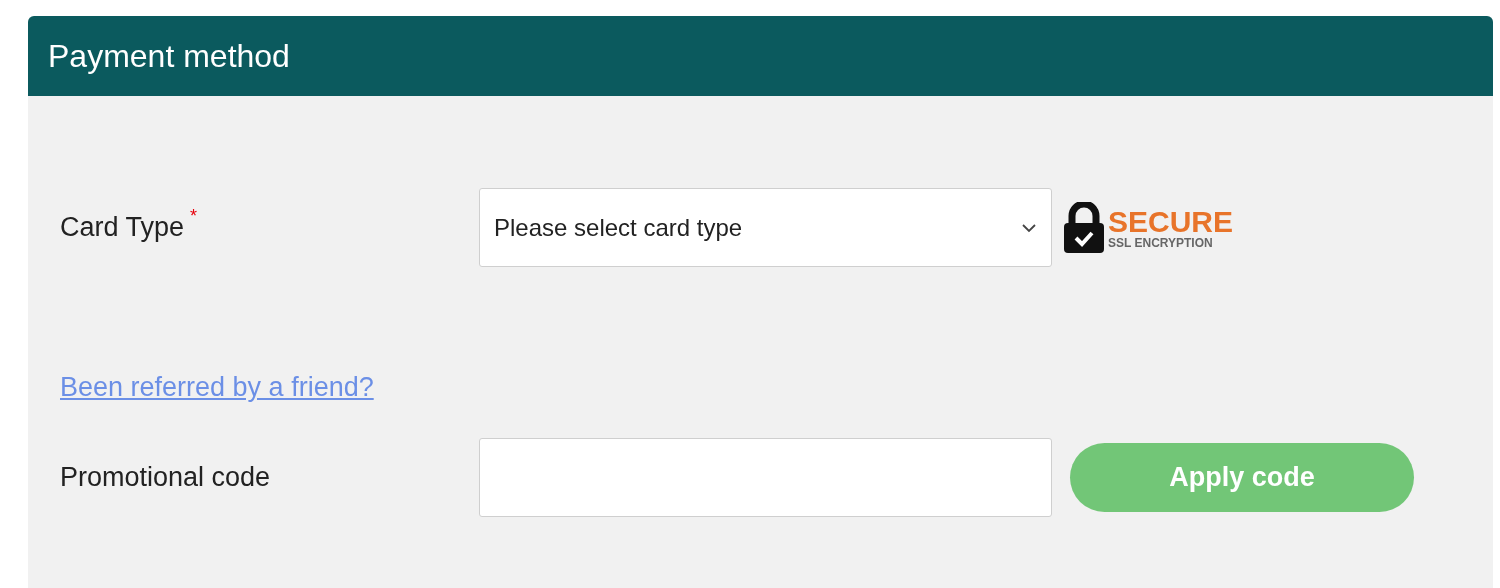 This screenshot has width=1500, height=588. I want to click on referral-link: Been referred by a friend?, so click(217, 387).